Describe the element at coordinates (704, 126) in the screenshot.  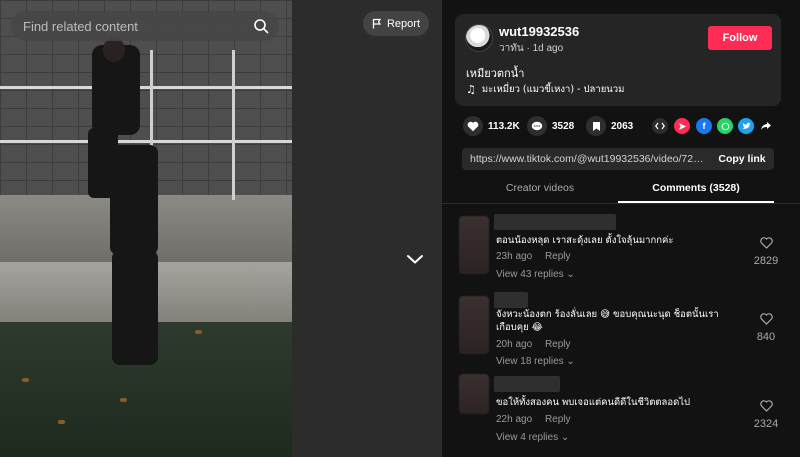
I see `facebook-icon: f` at that location.